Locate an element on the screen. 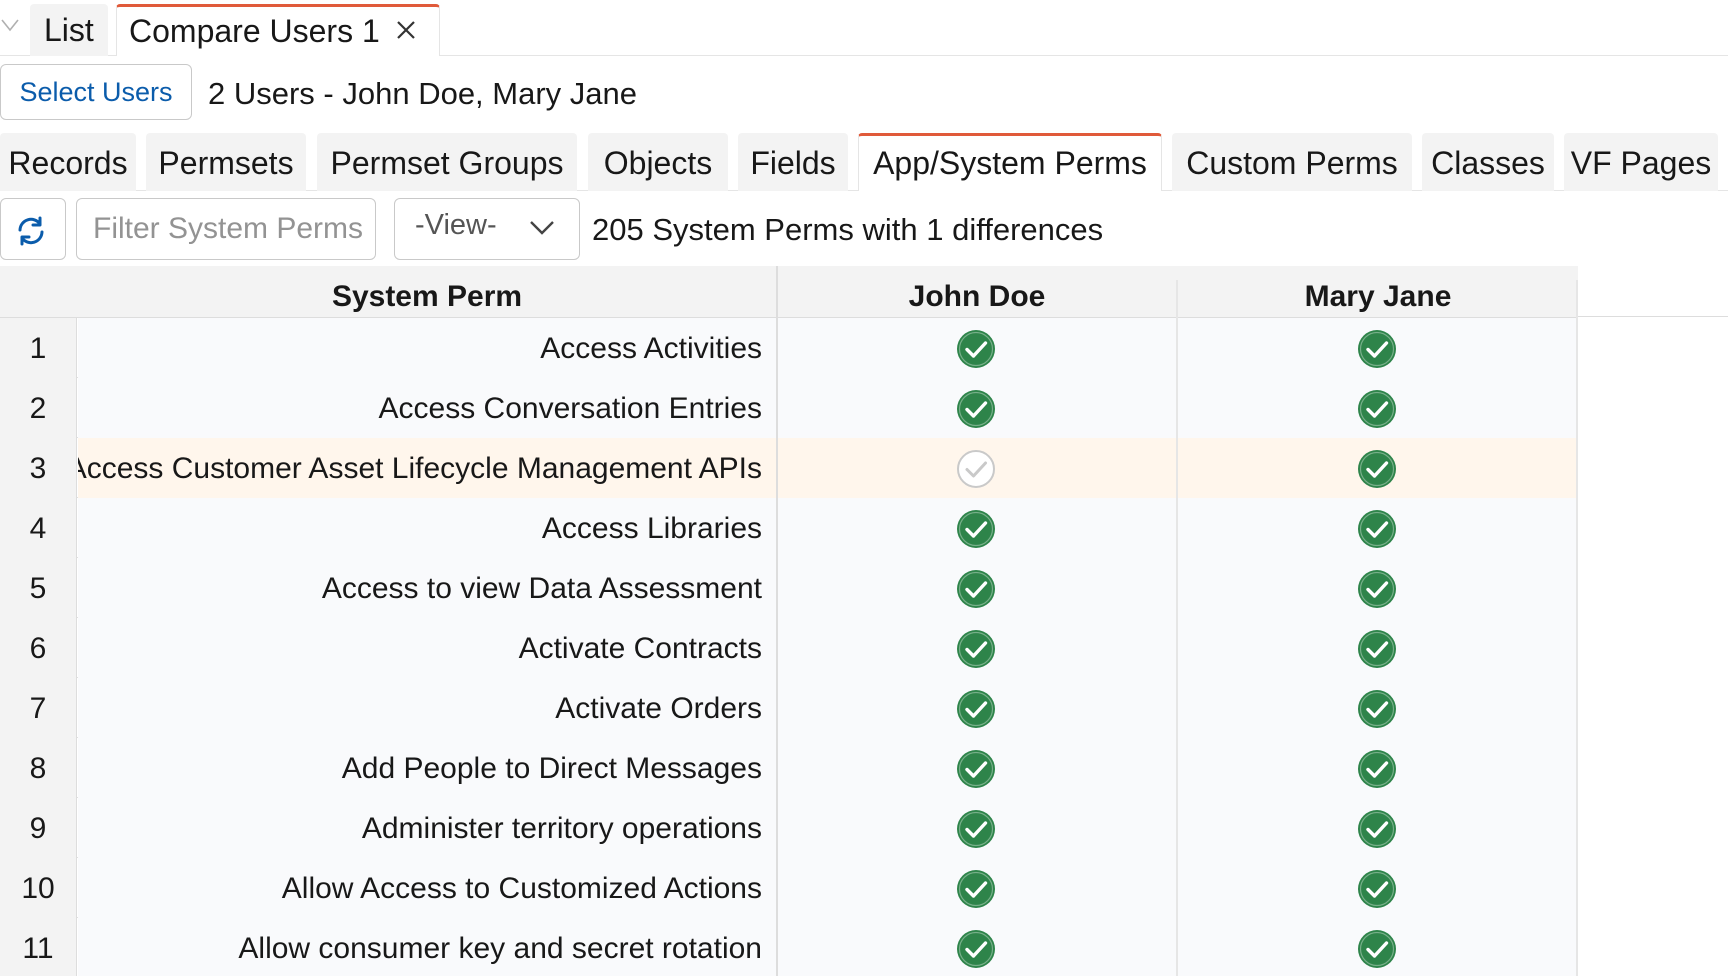 The width and height of the screenshot is (1728, 976). tab-objects: Objects is located at coordinates (658, 162).